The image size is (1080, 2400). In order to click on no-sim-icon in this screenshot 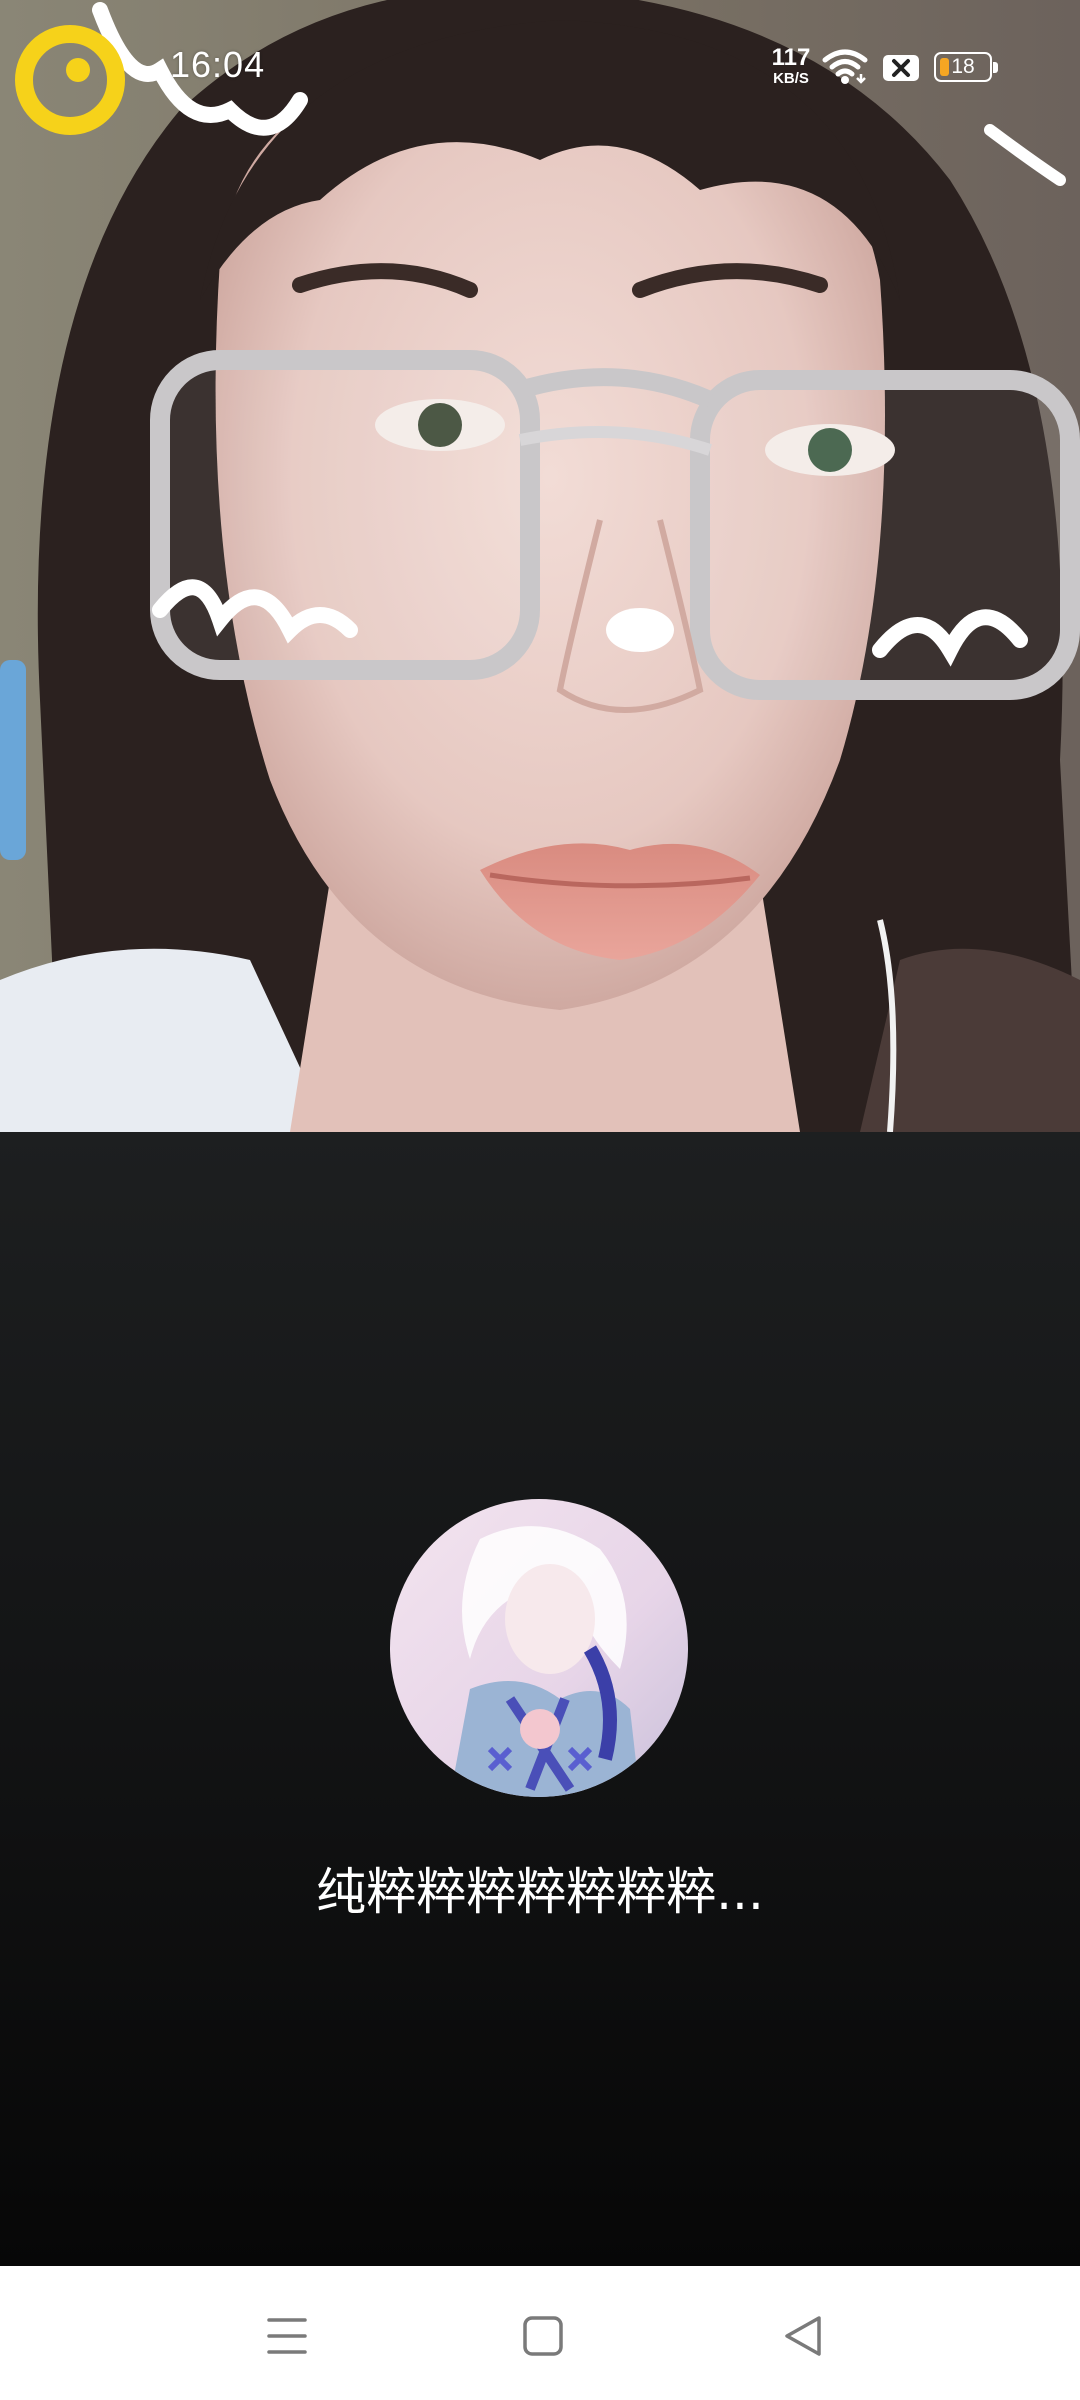, I will do `click(901, 68)`.